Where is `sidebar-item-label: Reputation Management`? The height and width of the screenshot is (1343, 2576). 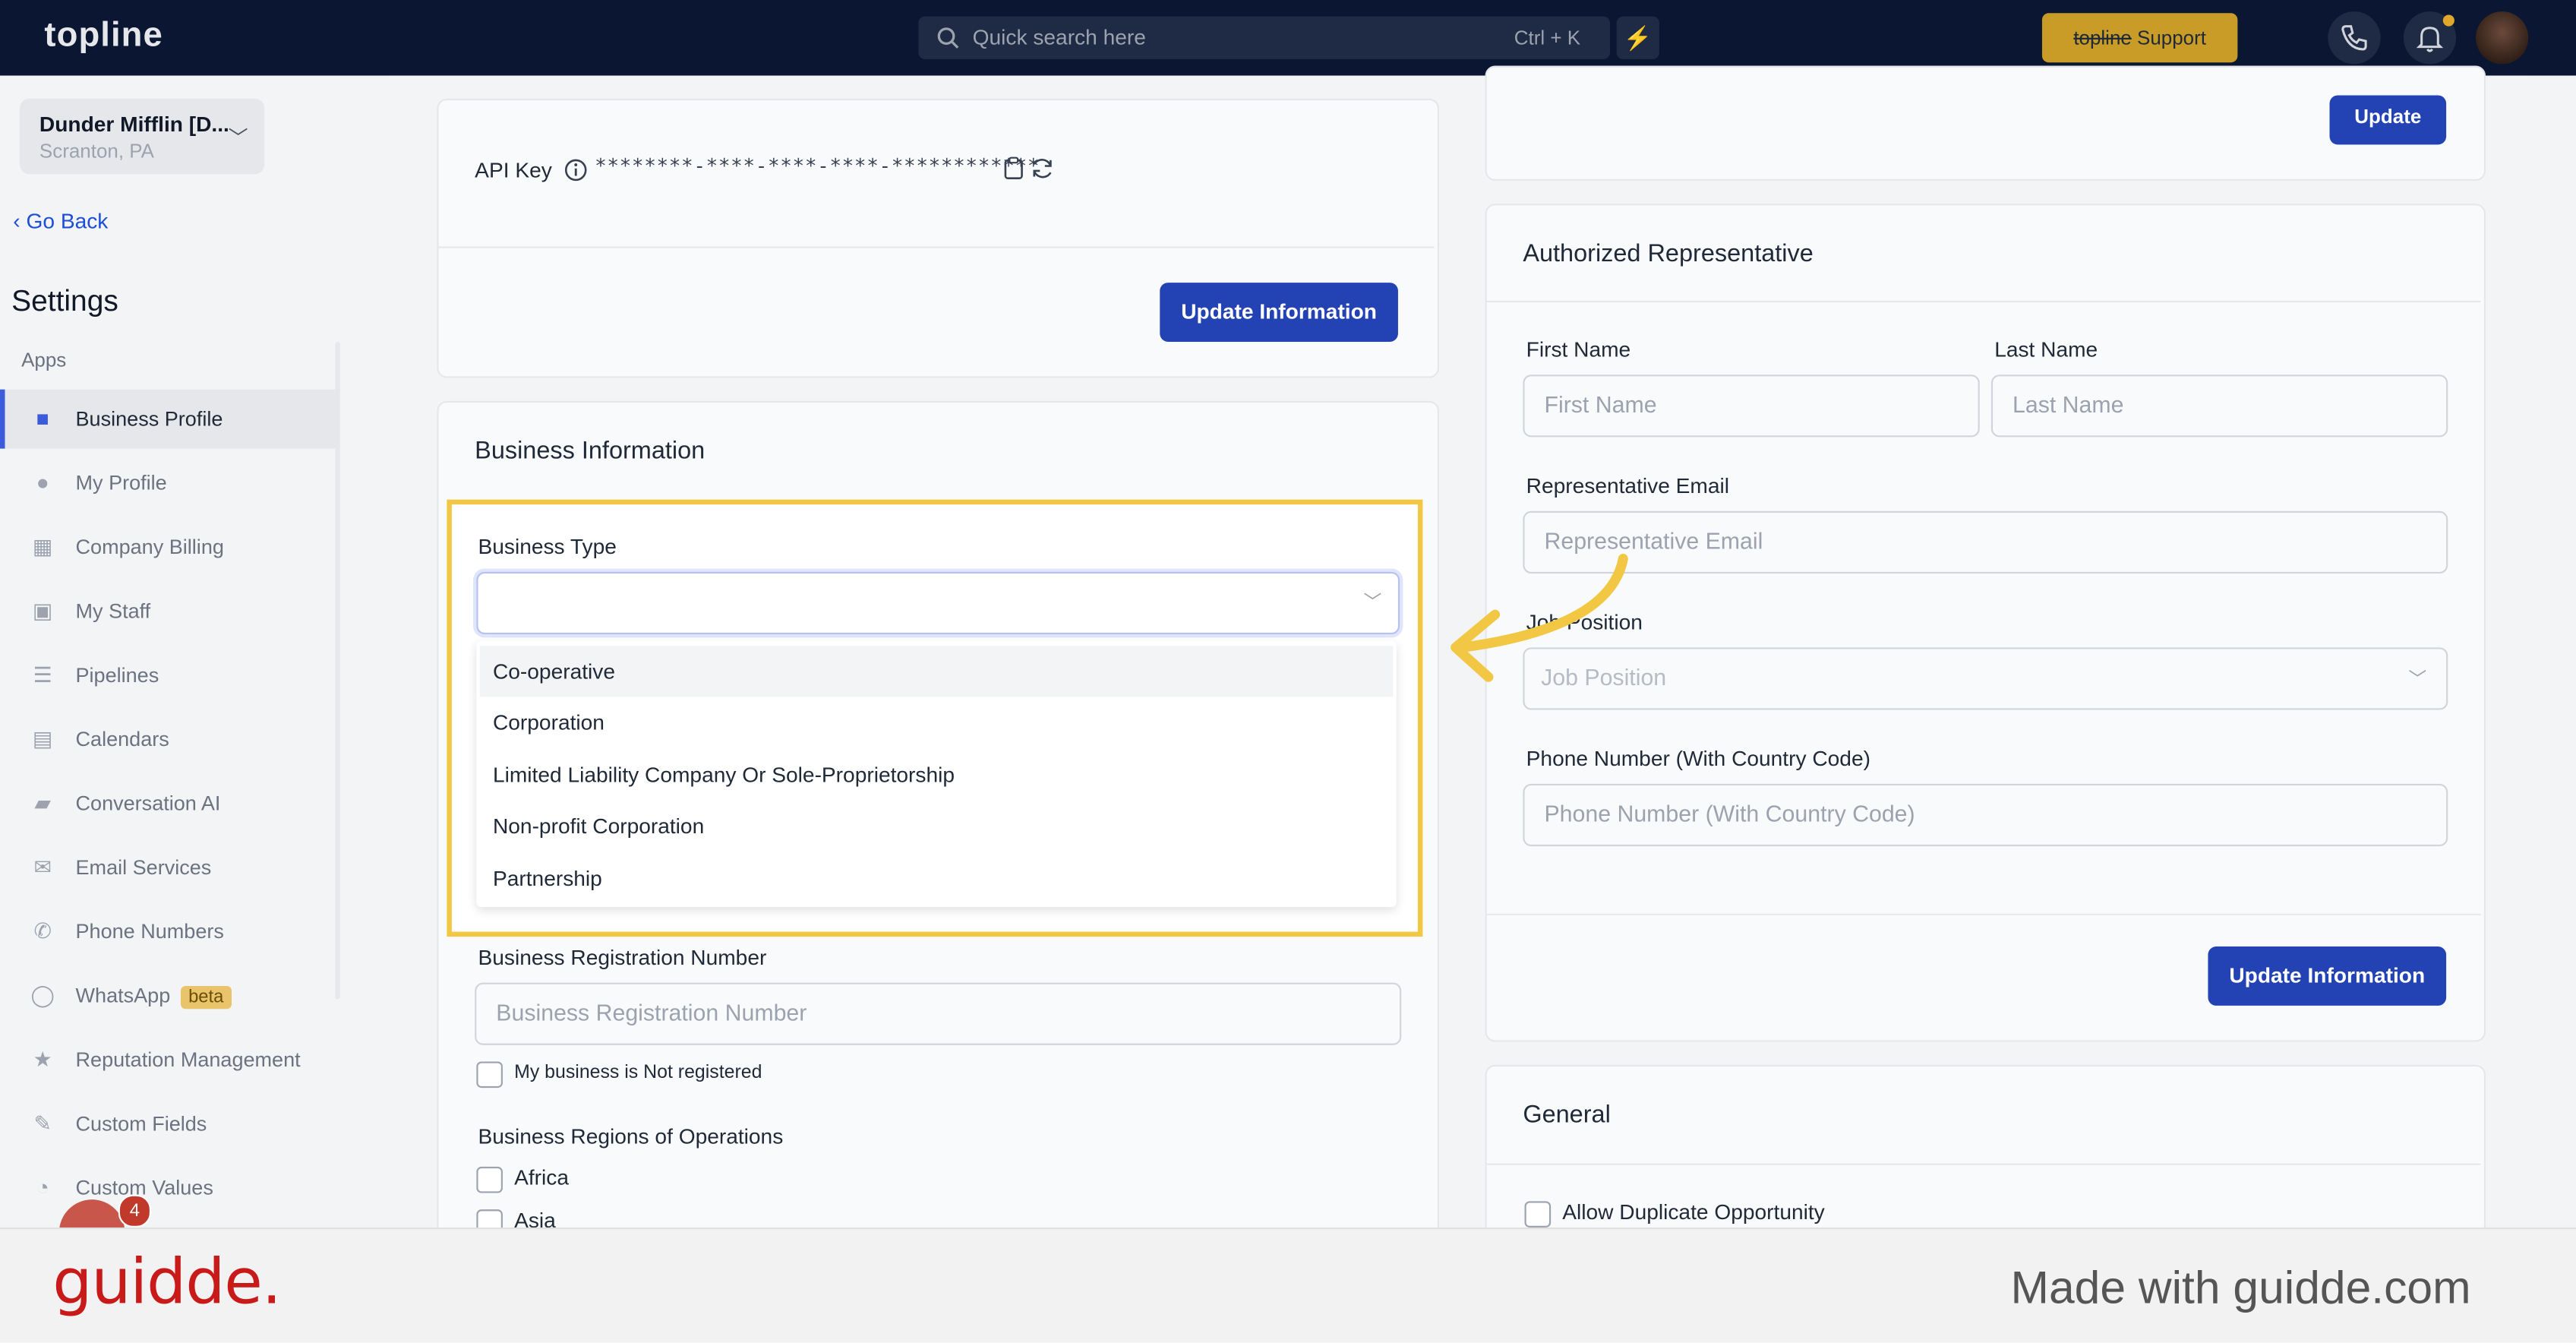
sidebar-item-label: Reputation Management is located at coordinates (188, 1060).